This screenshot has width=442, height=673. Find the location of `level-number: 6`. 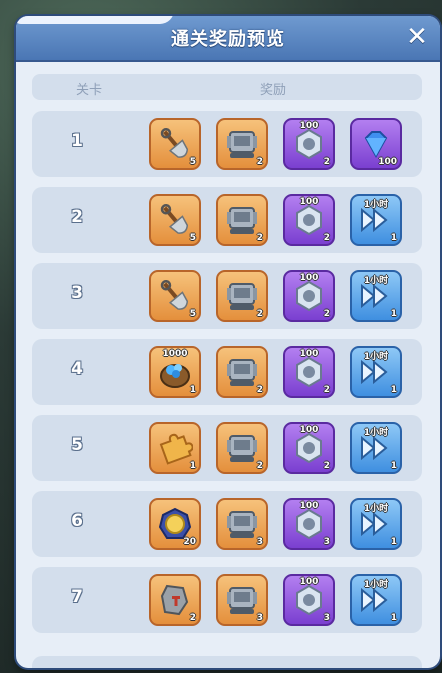

level-number: 6 is located at coordinates (77, 521).